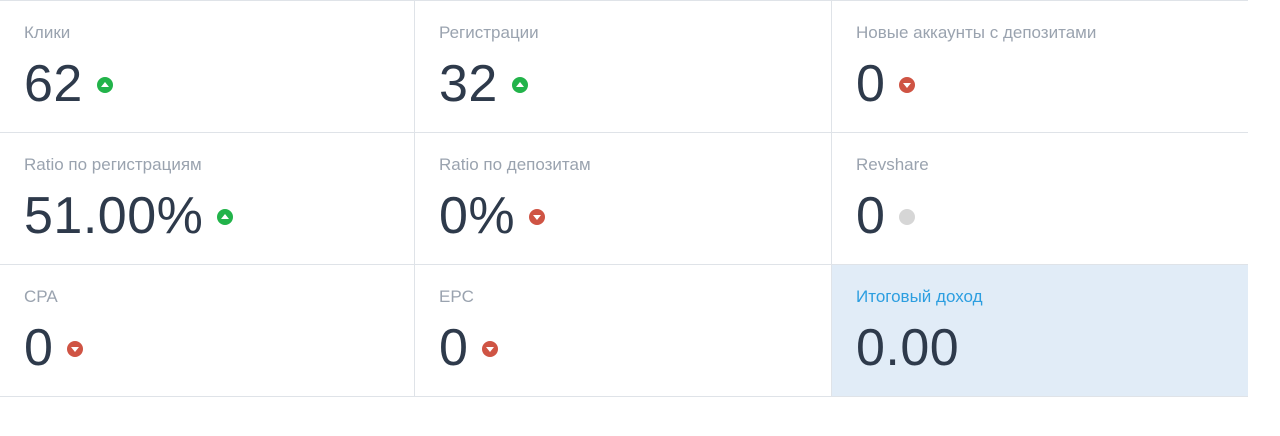 This screenshot has height=436, width=1280. Describe the element at coordinates (207, 331) in the screenshot. I see `stat-card-cpa: CPA 0` at that location.